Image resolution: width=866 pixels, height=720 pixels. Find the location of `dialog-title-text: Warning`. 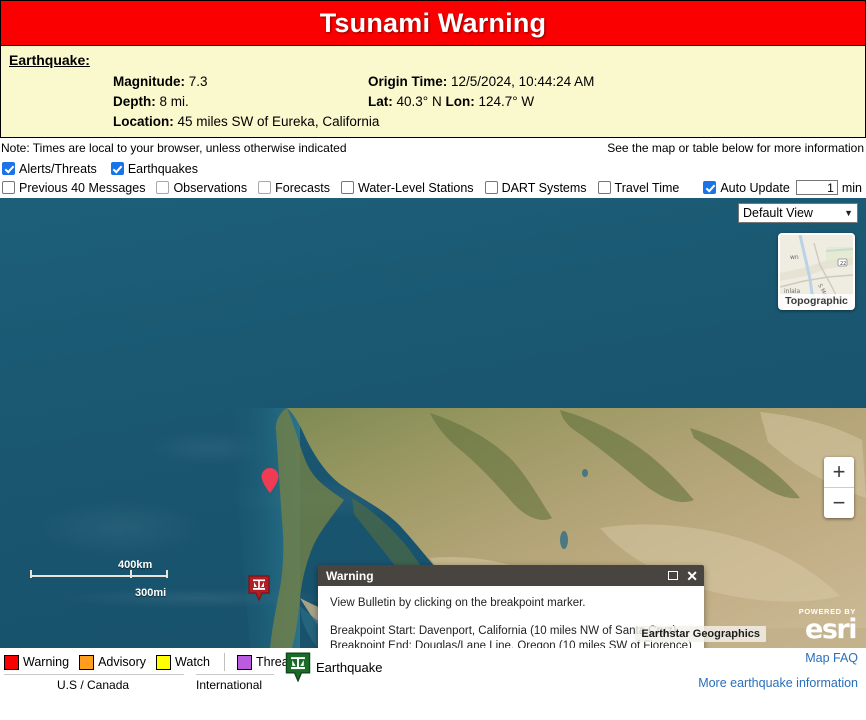

dialog-title-text: Warning is located at coordinates (350, 575).